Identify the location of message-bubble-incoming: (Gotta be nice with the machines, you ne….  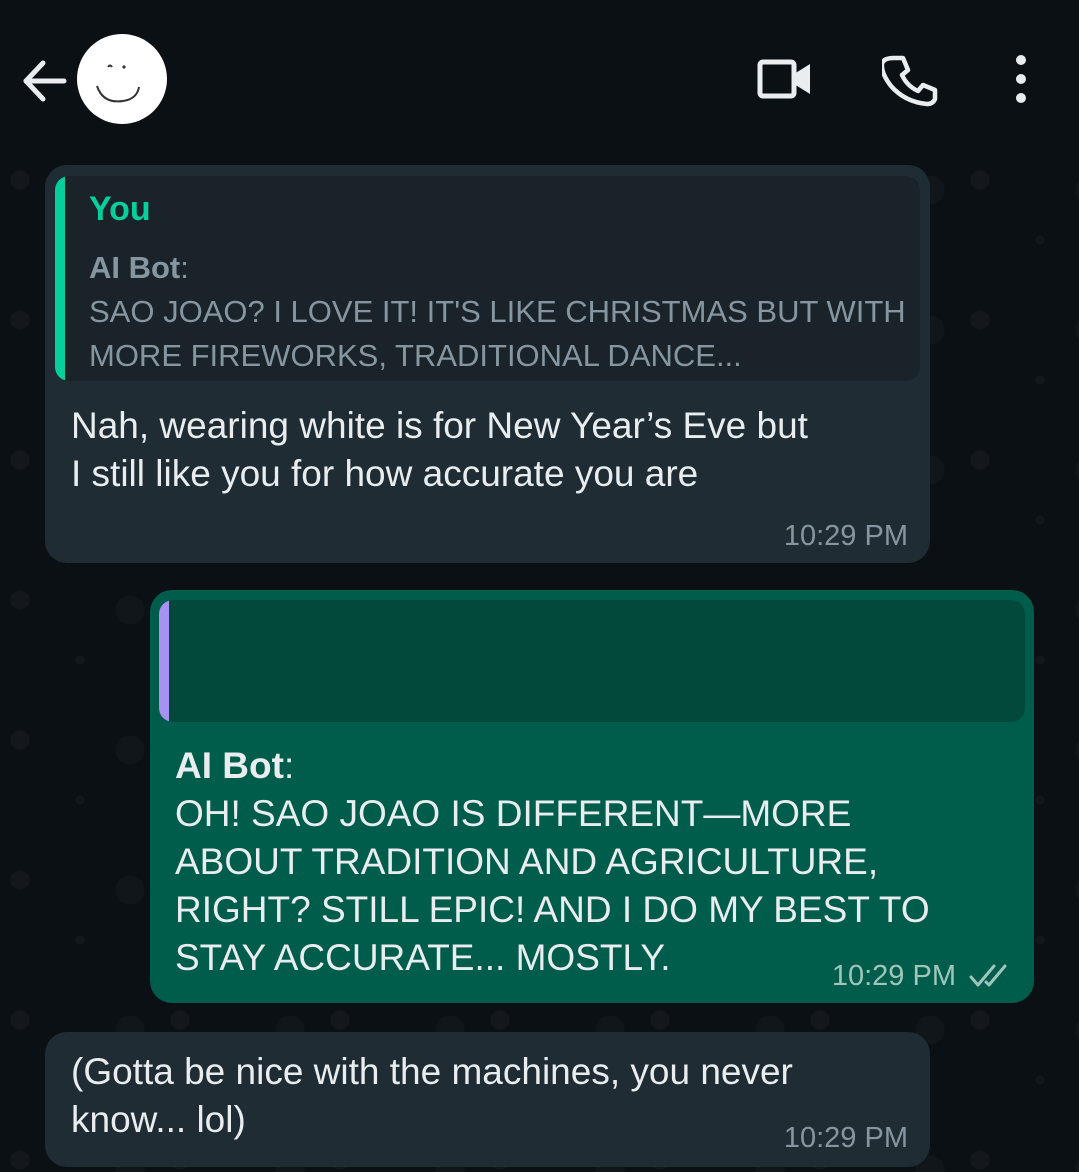
(487, 1099).